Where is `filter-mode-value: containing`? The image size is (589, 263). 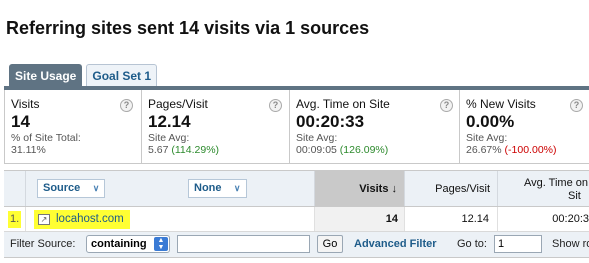
filter-mode-value: containing is located at coordinates (119, 244).